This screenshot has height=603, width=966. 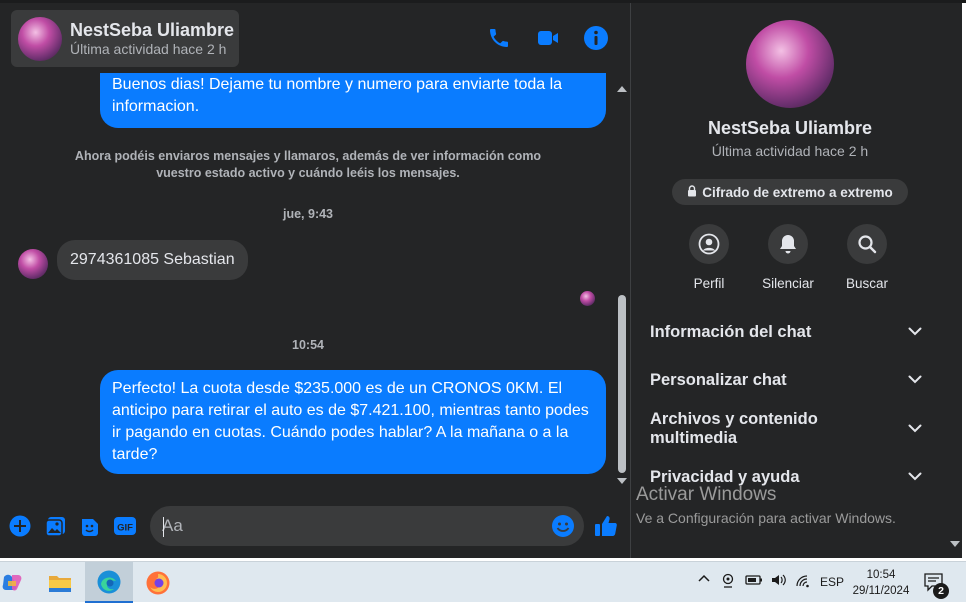 What do you see at coordinates (163, 527) in the screenshot?
I see `text-caret` at bounding box center [163, 527].